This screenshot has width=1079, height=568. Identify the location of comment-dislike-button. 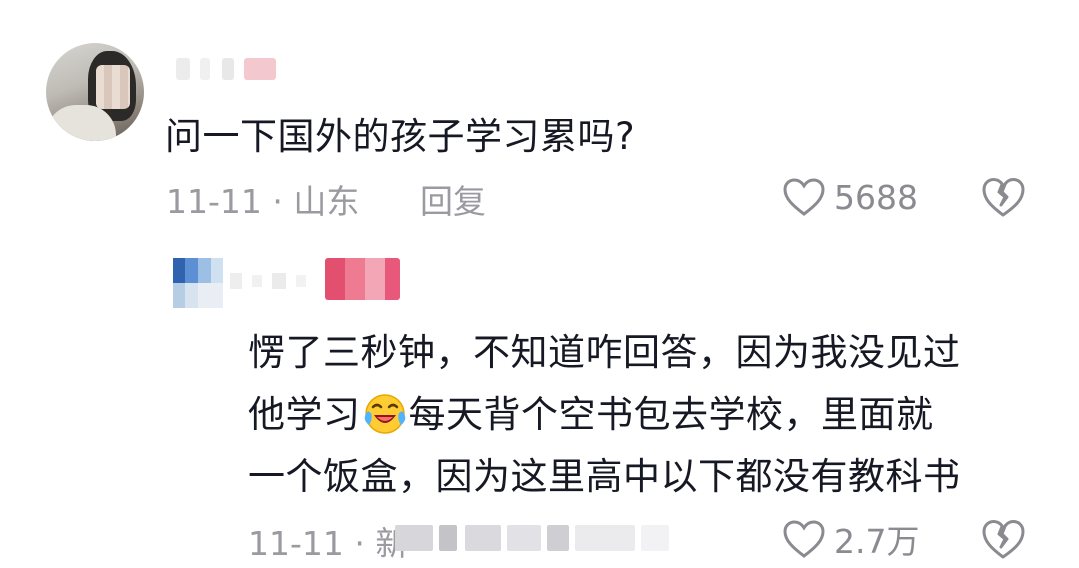
(1003, 199).